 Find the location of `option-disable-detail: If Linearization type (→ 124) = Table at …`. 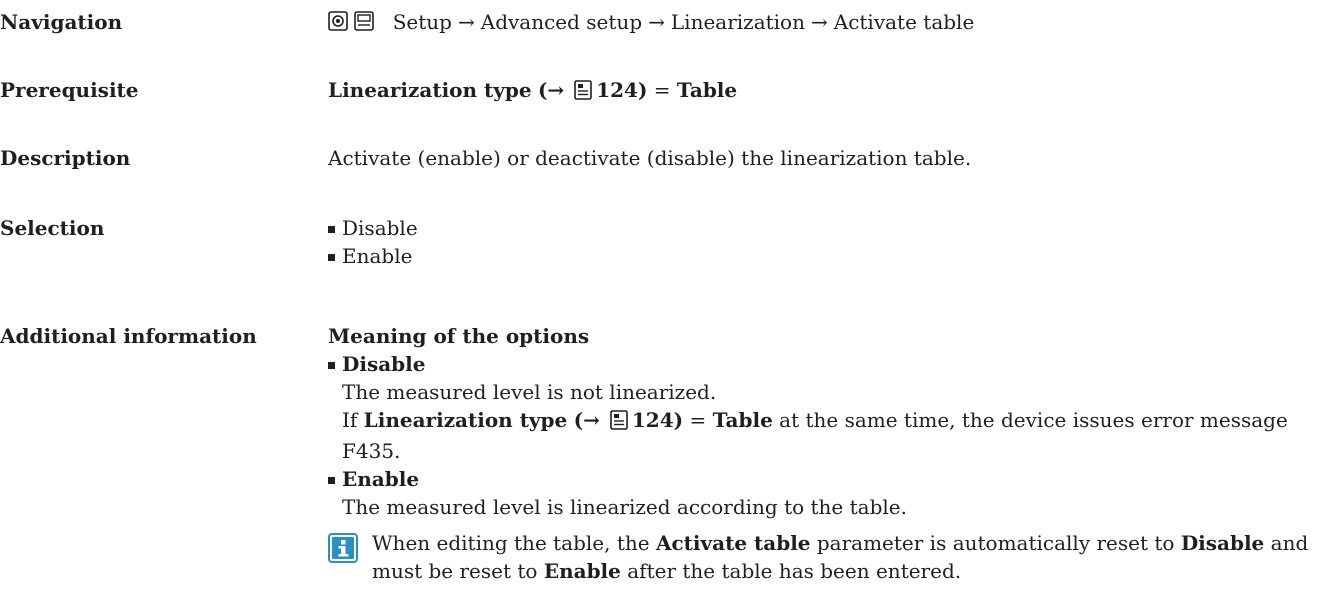

option-disable-detail: If Linearization type (→ 124) = Table at … is located at coordinates (823, 435).